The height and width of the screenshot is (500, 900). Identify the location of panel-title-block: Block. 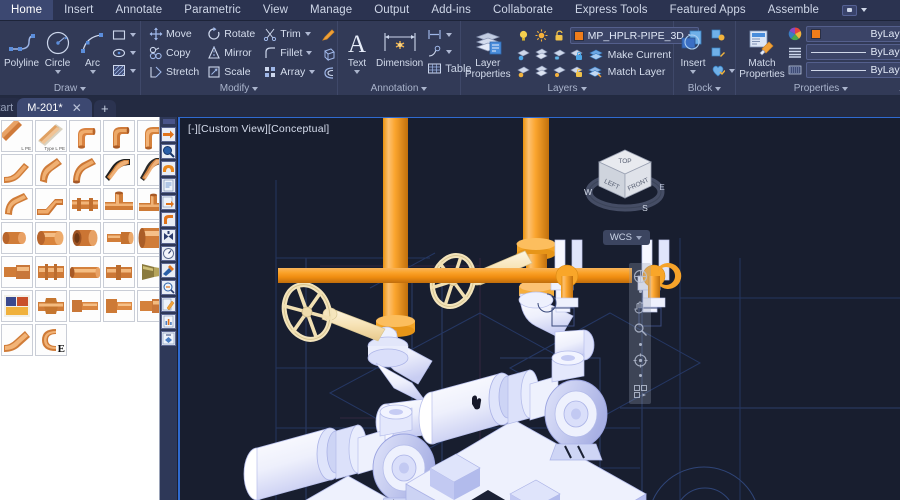
(704, 88).